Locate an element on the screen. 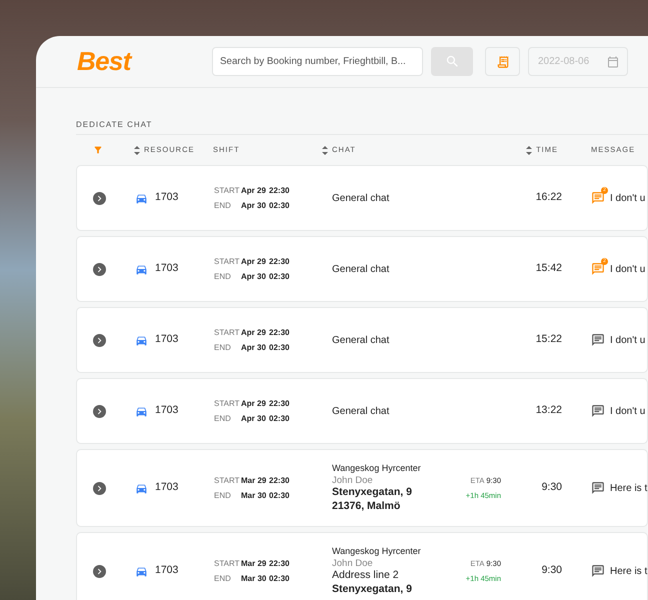 The image size is (648, 600). time-text: 15:22 is located at coordinates (549, 340).